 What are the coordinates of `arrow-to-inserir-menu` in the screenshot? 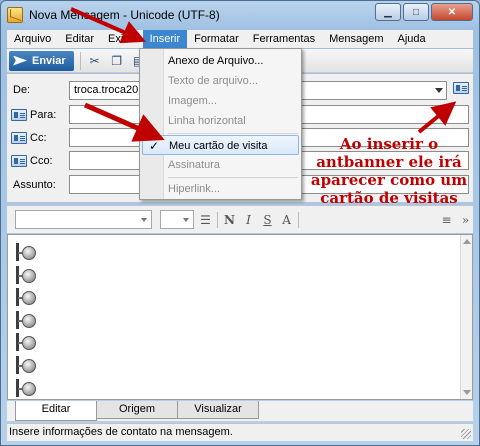 It's located at (108, 25).